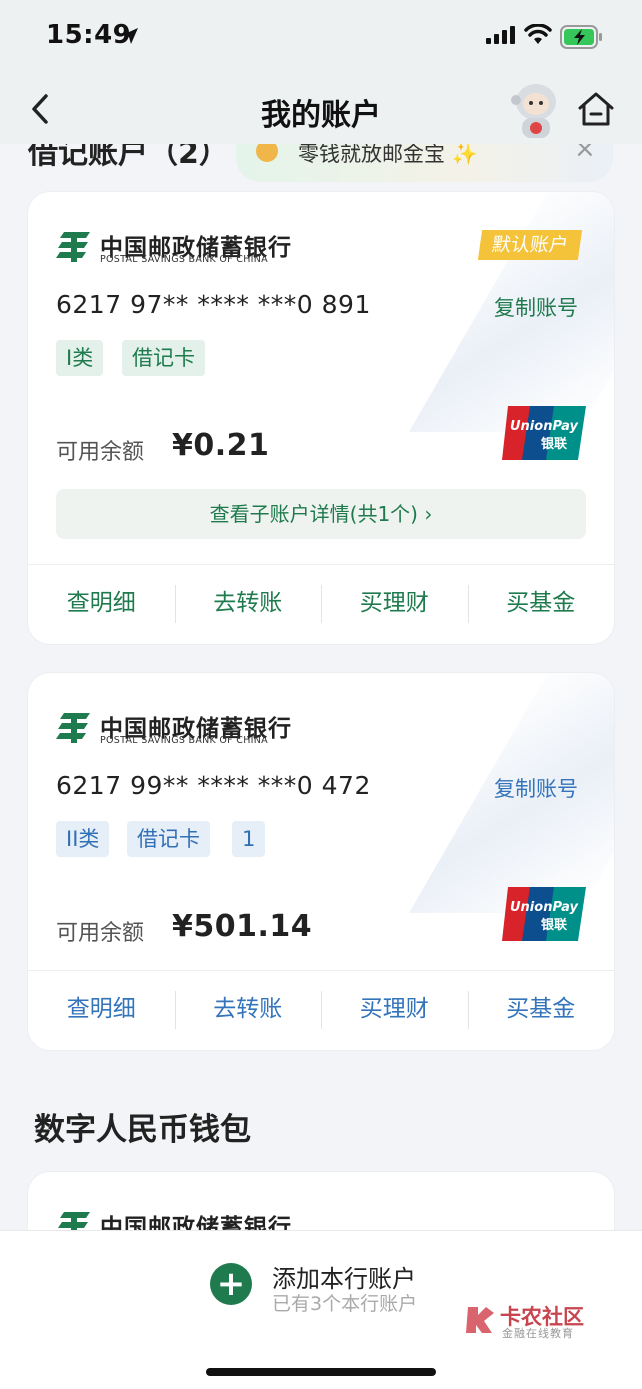 The height and width of the screenshot is (1389, 642). Describe the element at coordinates (221, 445) in the screenshot. I see `balance-value: ¥0.21` at that location.